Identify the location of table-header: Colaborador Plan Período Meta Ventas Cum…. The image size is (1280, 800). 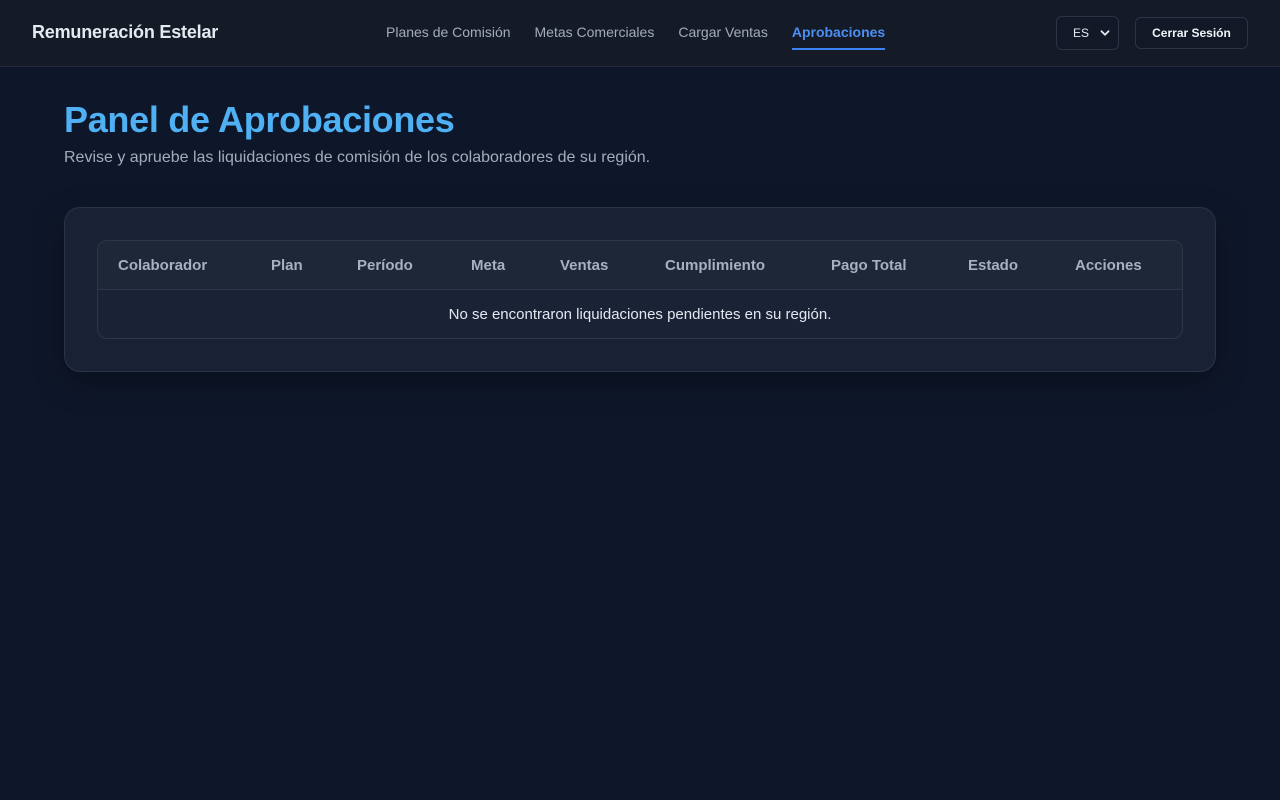
(640, 265).